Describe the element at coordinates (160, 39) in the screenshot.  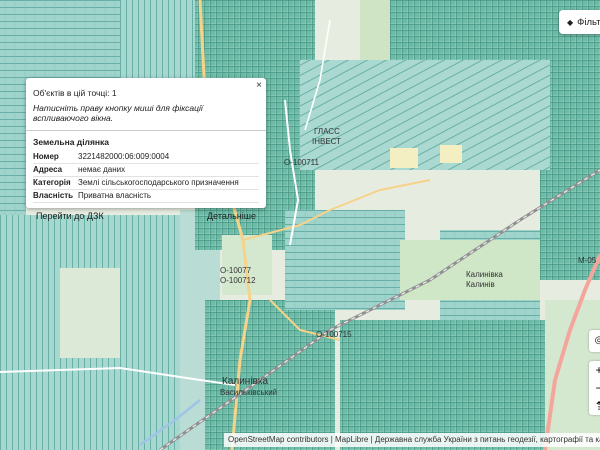
I see `parcel-area-north` at that location.